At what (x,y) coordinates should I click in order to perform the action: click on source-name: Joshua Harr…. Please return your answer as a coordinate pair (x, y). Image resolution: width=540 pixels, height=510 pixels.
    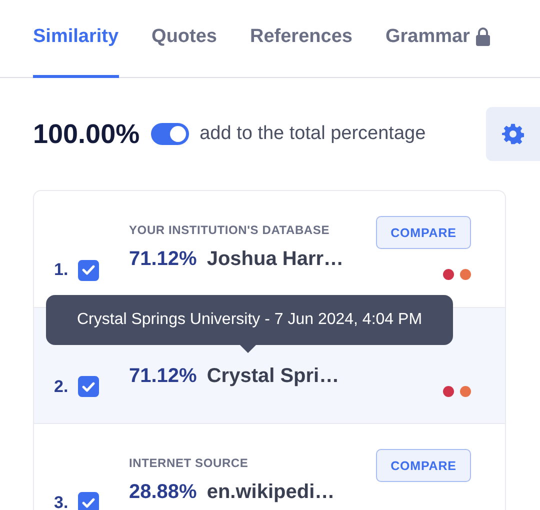
    Looking at the image, I should click on (275, 259).